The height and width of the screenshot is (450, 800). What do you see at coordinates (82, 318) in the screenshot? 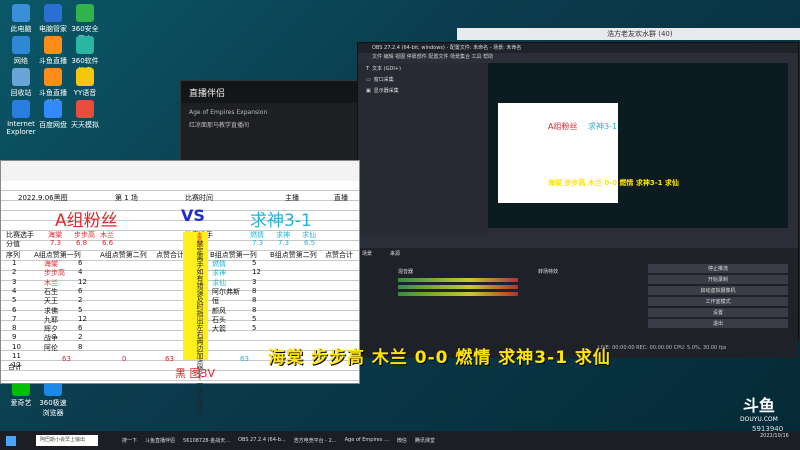
I see `row-a-value: 12` at bounding box center [82, 318].